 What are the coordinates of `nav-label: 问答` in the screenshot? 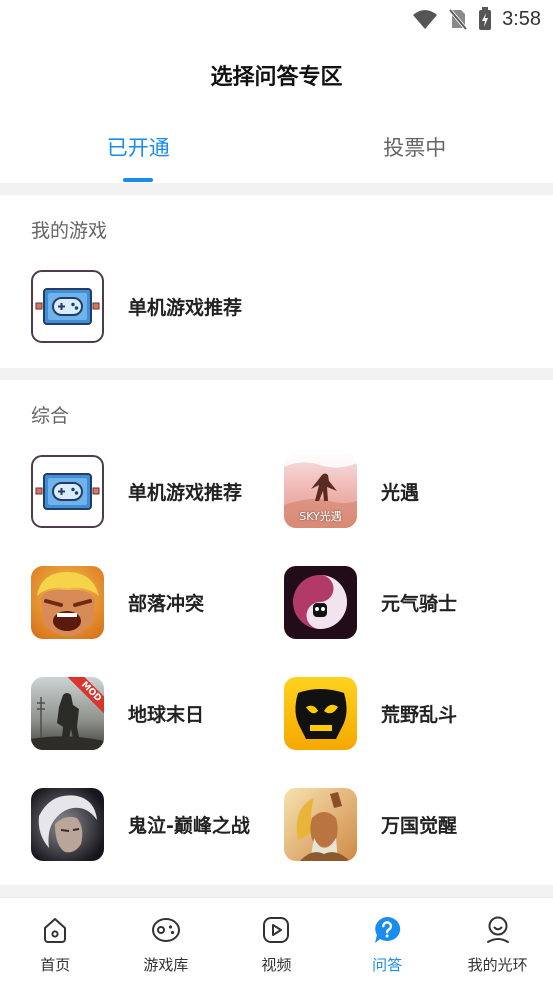 It's located at (387, 965).